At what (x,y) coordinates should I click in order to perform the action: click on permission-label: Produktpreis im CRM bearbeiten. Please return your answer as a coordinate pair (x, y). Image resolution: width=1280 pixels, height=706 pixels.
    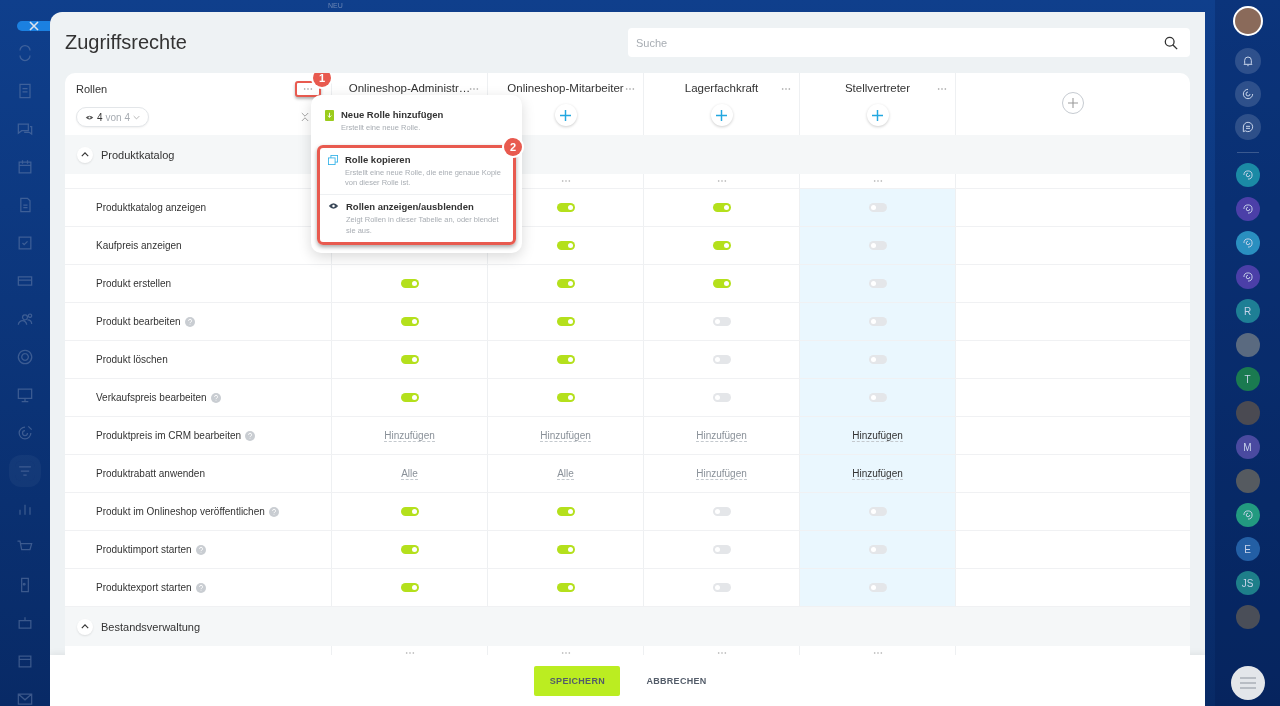
    Looking at the image, I should click on (169, 435).